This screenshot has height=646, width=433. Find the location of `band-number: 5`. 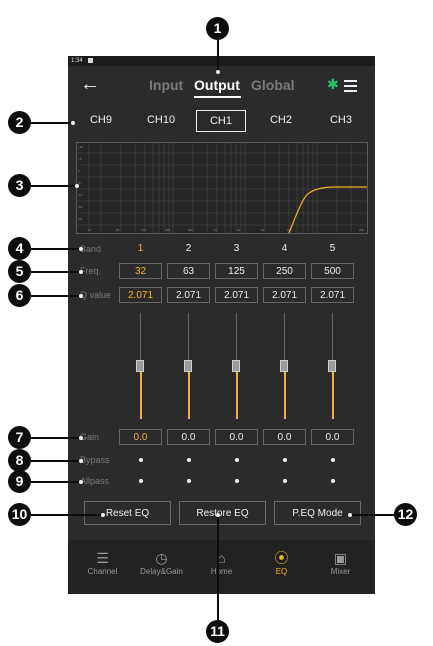

band-number: 5 is located at coordinates (332, 249).